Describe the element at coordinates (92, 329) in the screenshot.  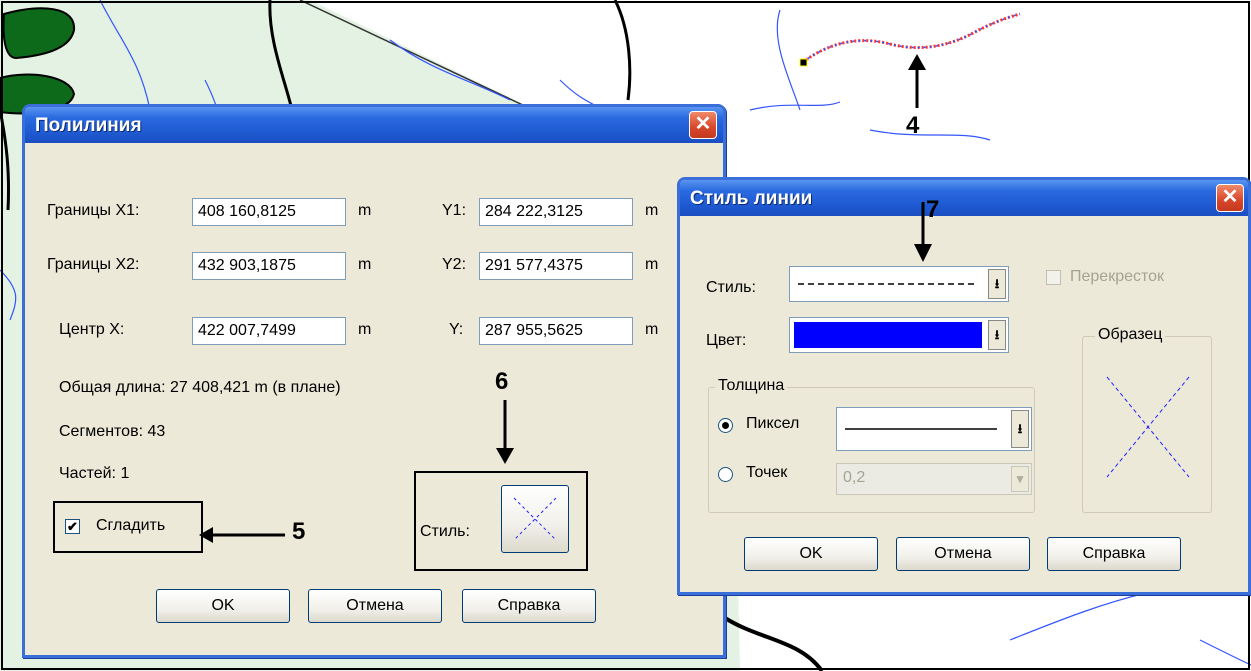
I see `center-x-label: Центр X:` at that location.